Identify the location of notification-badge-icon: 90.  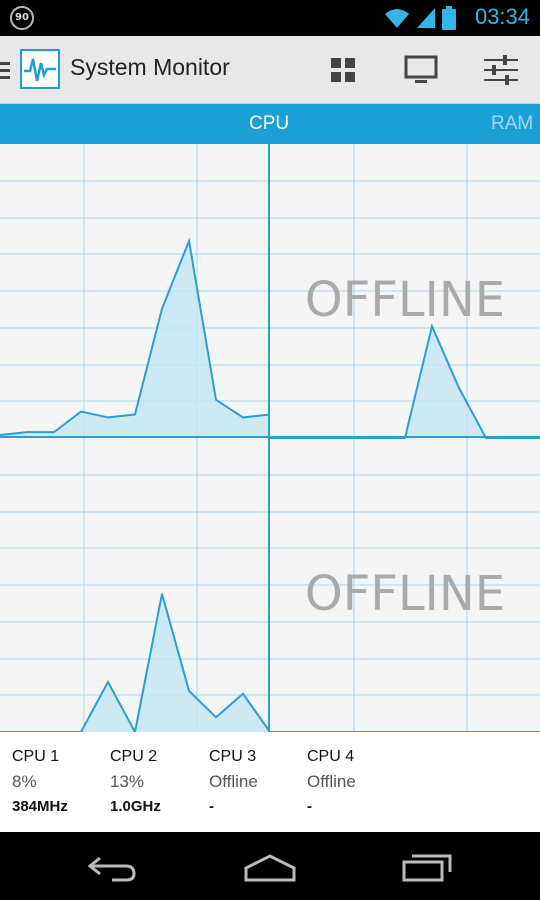
(22, 18).